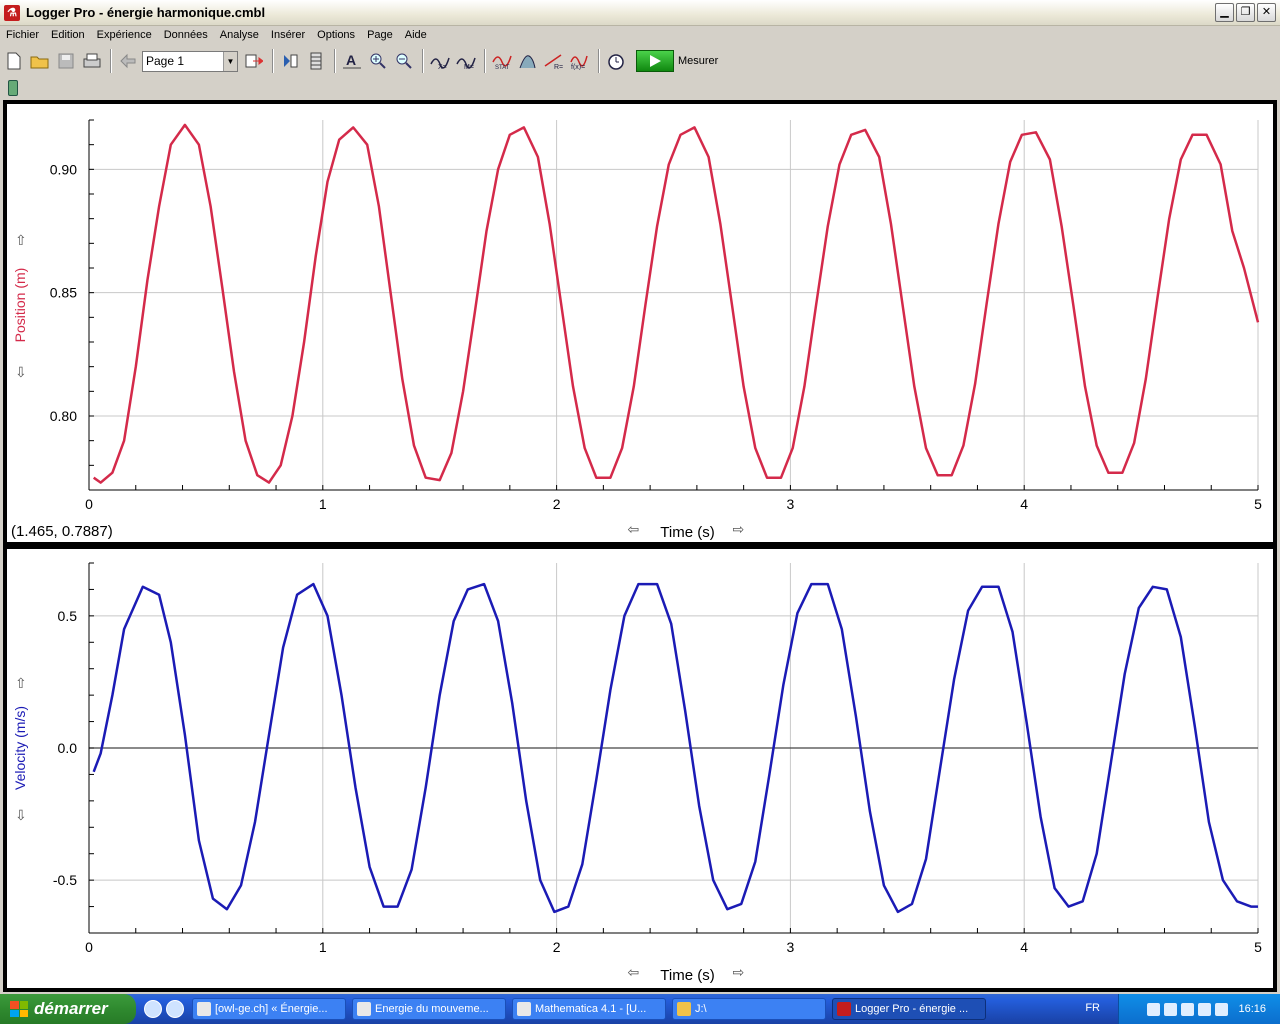 This screenshot has width=1280, height=1024. I want to click on data-column-icon, so click(316, 61).